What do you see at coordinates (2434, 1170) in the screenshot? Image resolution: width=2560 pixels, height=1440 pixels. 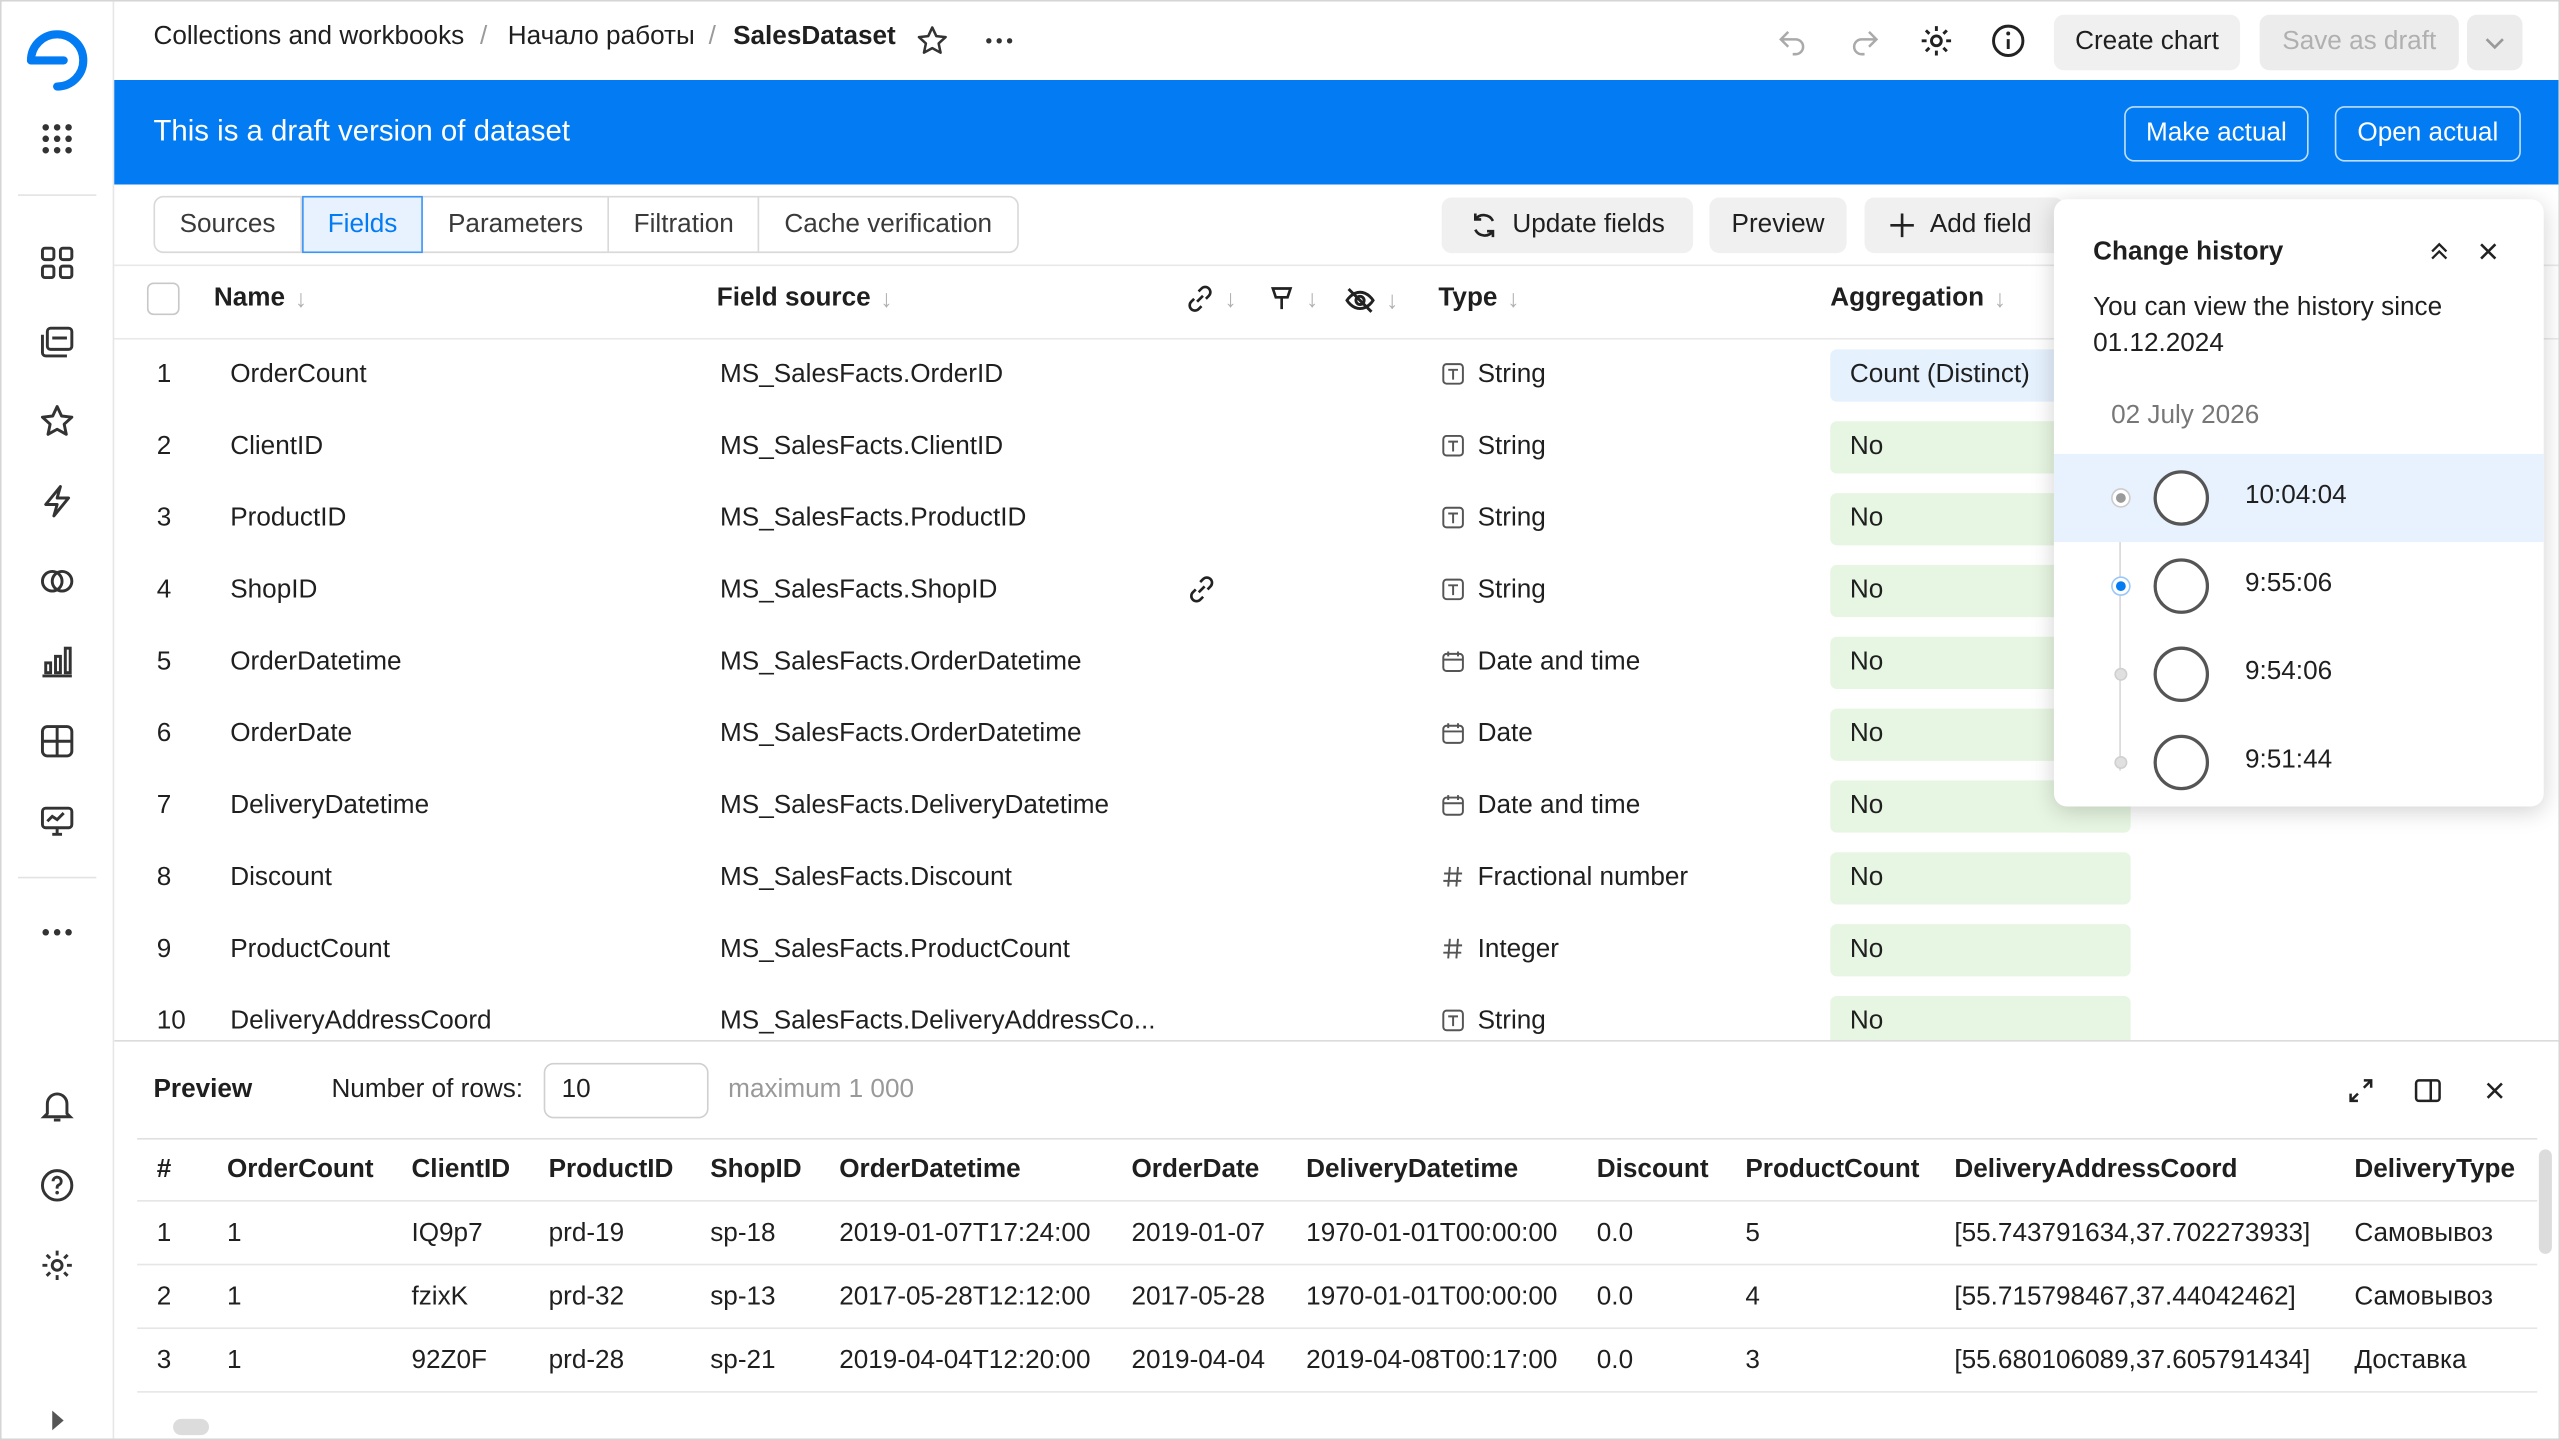 I see `preview-column-header: DeliveryType` at bounding box center [2434, 1170].